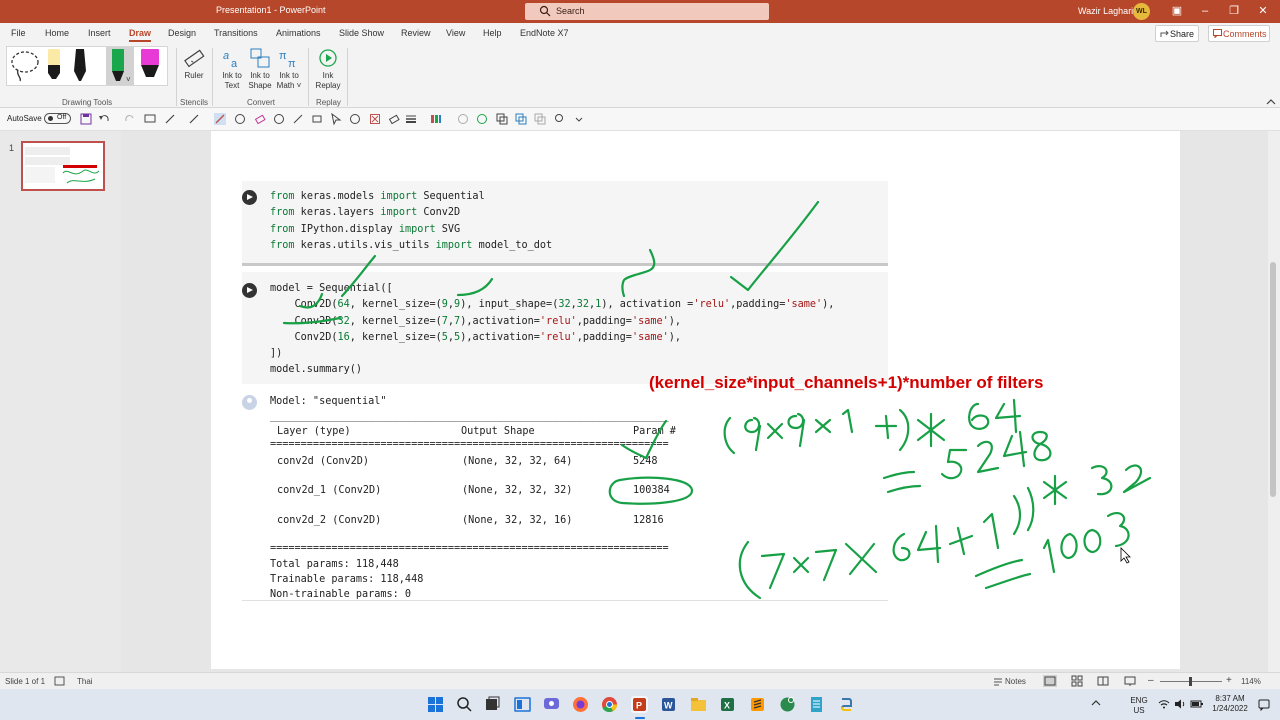 The height and width of the screenshot is (720, 1280). I want to click on ink-replay-small-icon, so click(482, 119).